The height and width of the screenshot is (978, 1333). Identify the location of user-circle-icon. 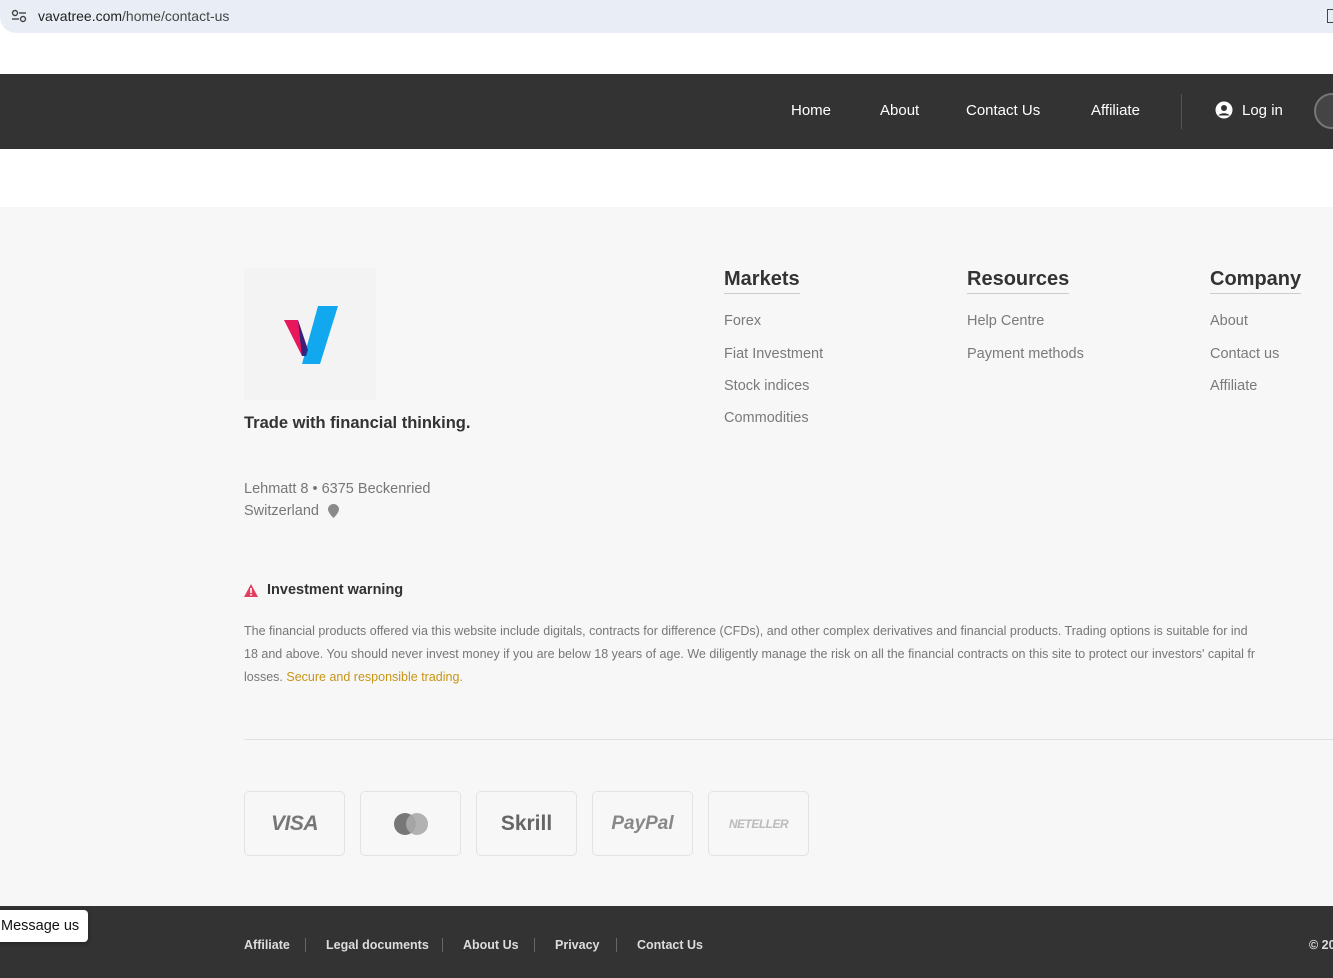
(1224, 110).